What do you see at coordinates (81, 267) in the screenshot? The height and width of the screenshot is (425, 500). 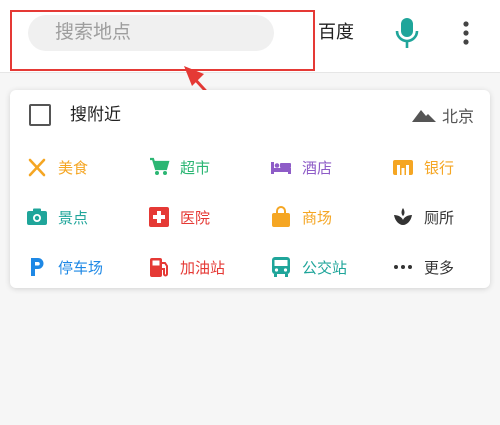 I see `category-label: 停车场` at bounding box center [81, 267].